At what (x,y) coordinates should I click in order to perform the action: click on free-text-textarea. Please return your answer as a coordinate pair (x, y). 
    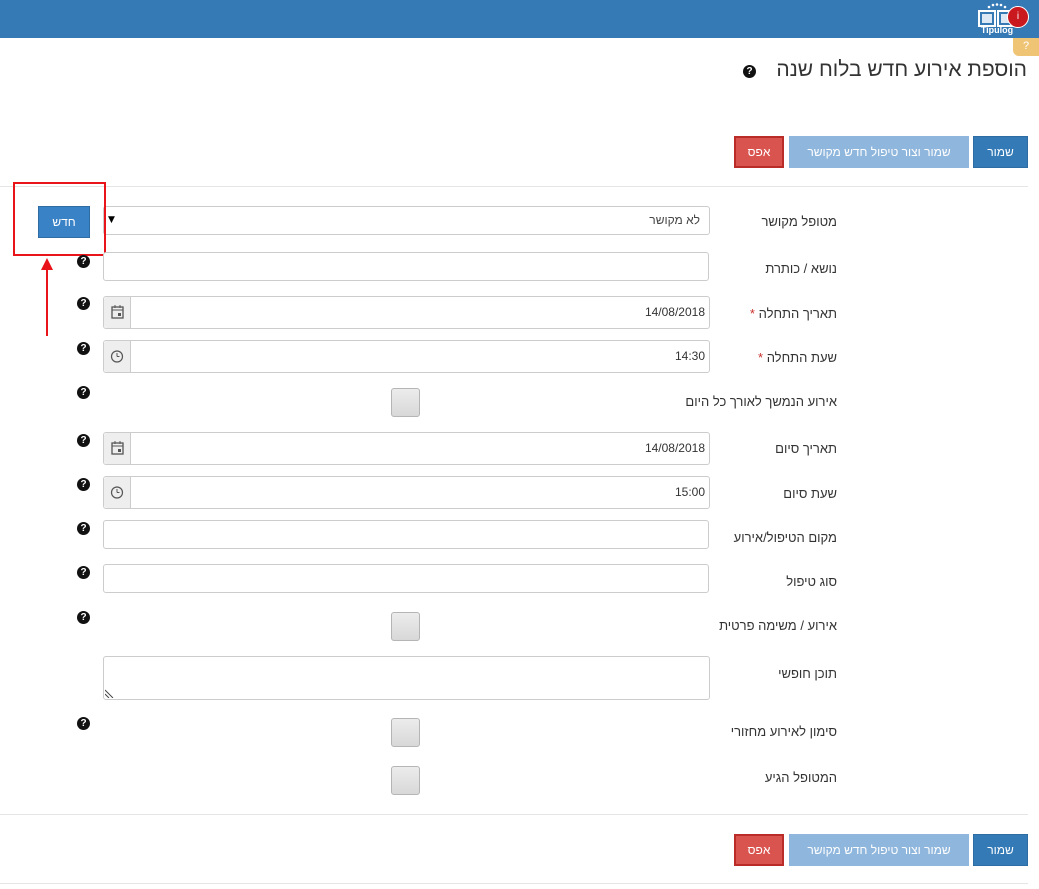
    Looking at the image, I should click on (406, 678).